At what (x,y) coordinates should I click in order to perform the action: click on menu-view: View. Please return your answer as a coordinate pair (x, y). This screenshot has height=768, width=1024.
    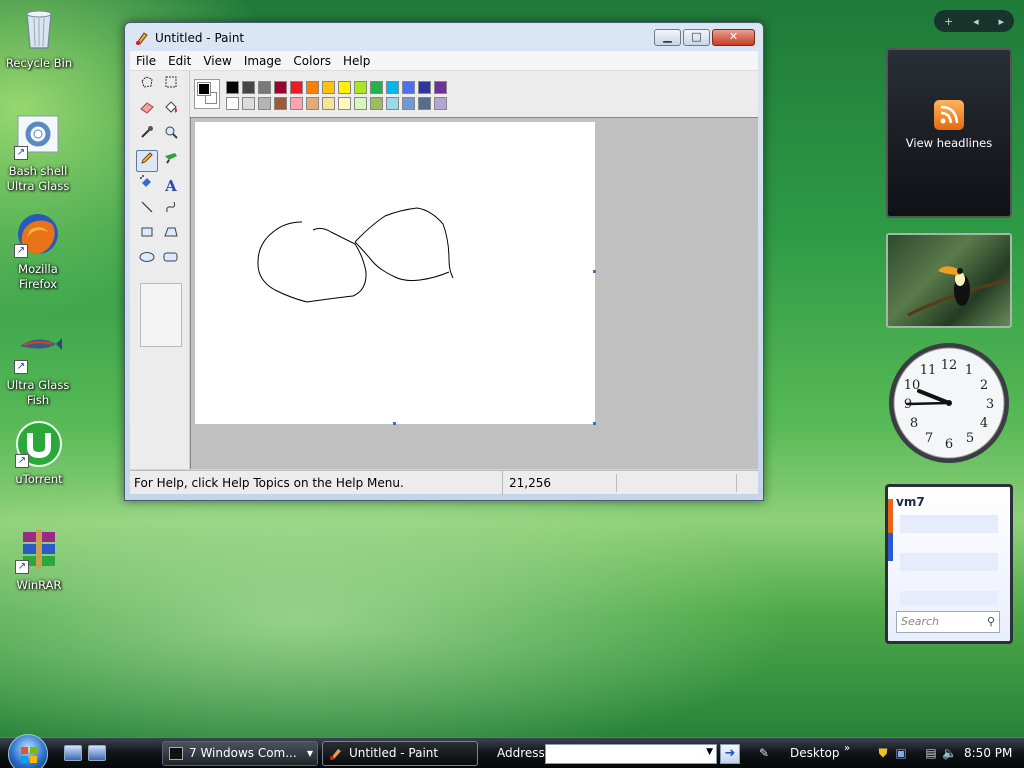
    Looking at the image, I should click on (217, 60).